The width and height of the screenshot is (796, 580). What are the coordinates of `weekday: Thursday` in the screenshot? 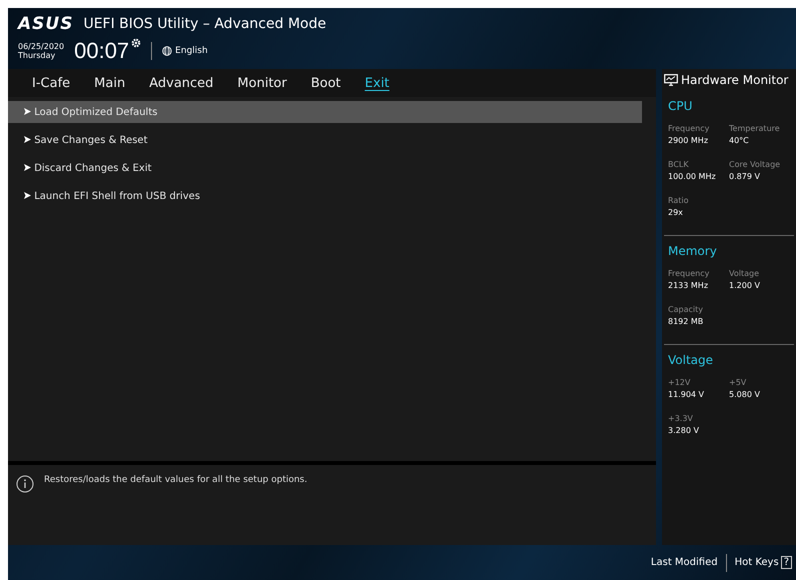 It's located at (37, 55).